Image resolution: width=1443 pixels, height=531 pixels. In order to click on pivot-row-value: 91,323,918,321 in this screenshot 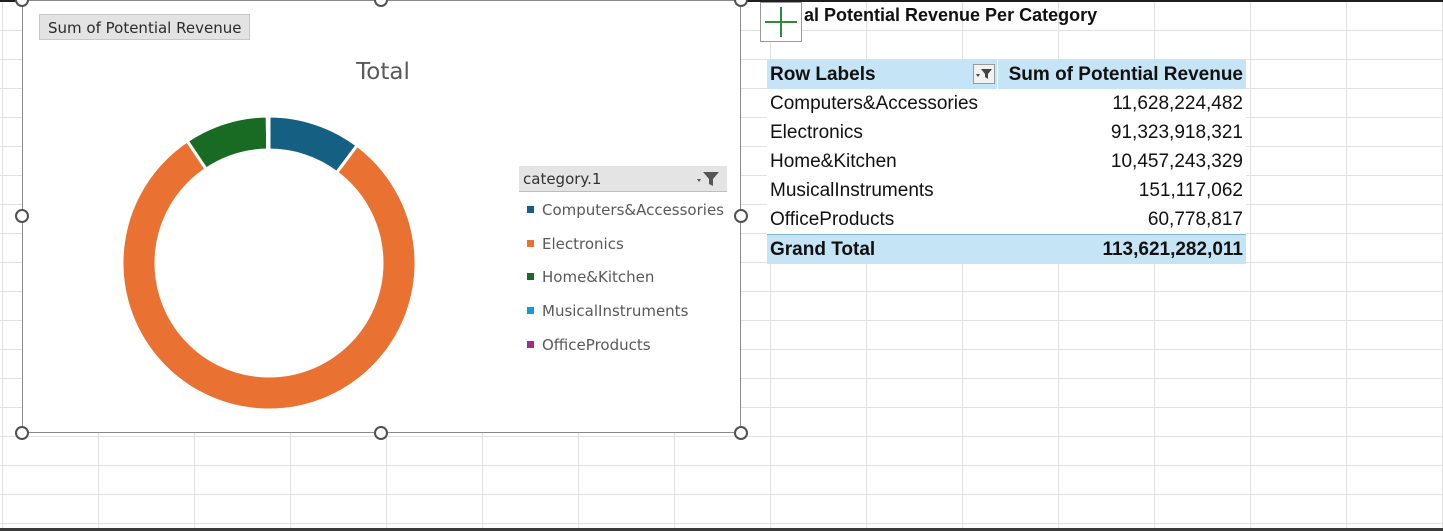, I will do `click(1176, 132)`.